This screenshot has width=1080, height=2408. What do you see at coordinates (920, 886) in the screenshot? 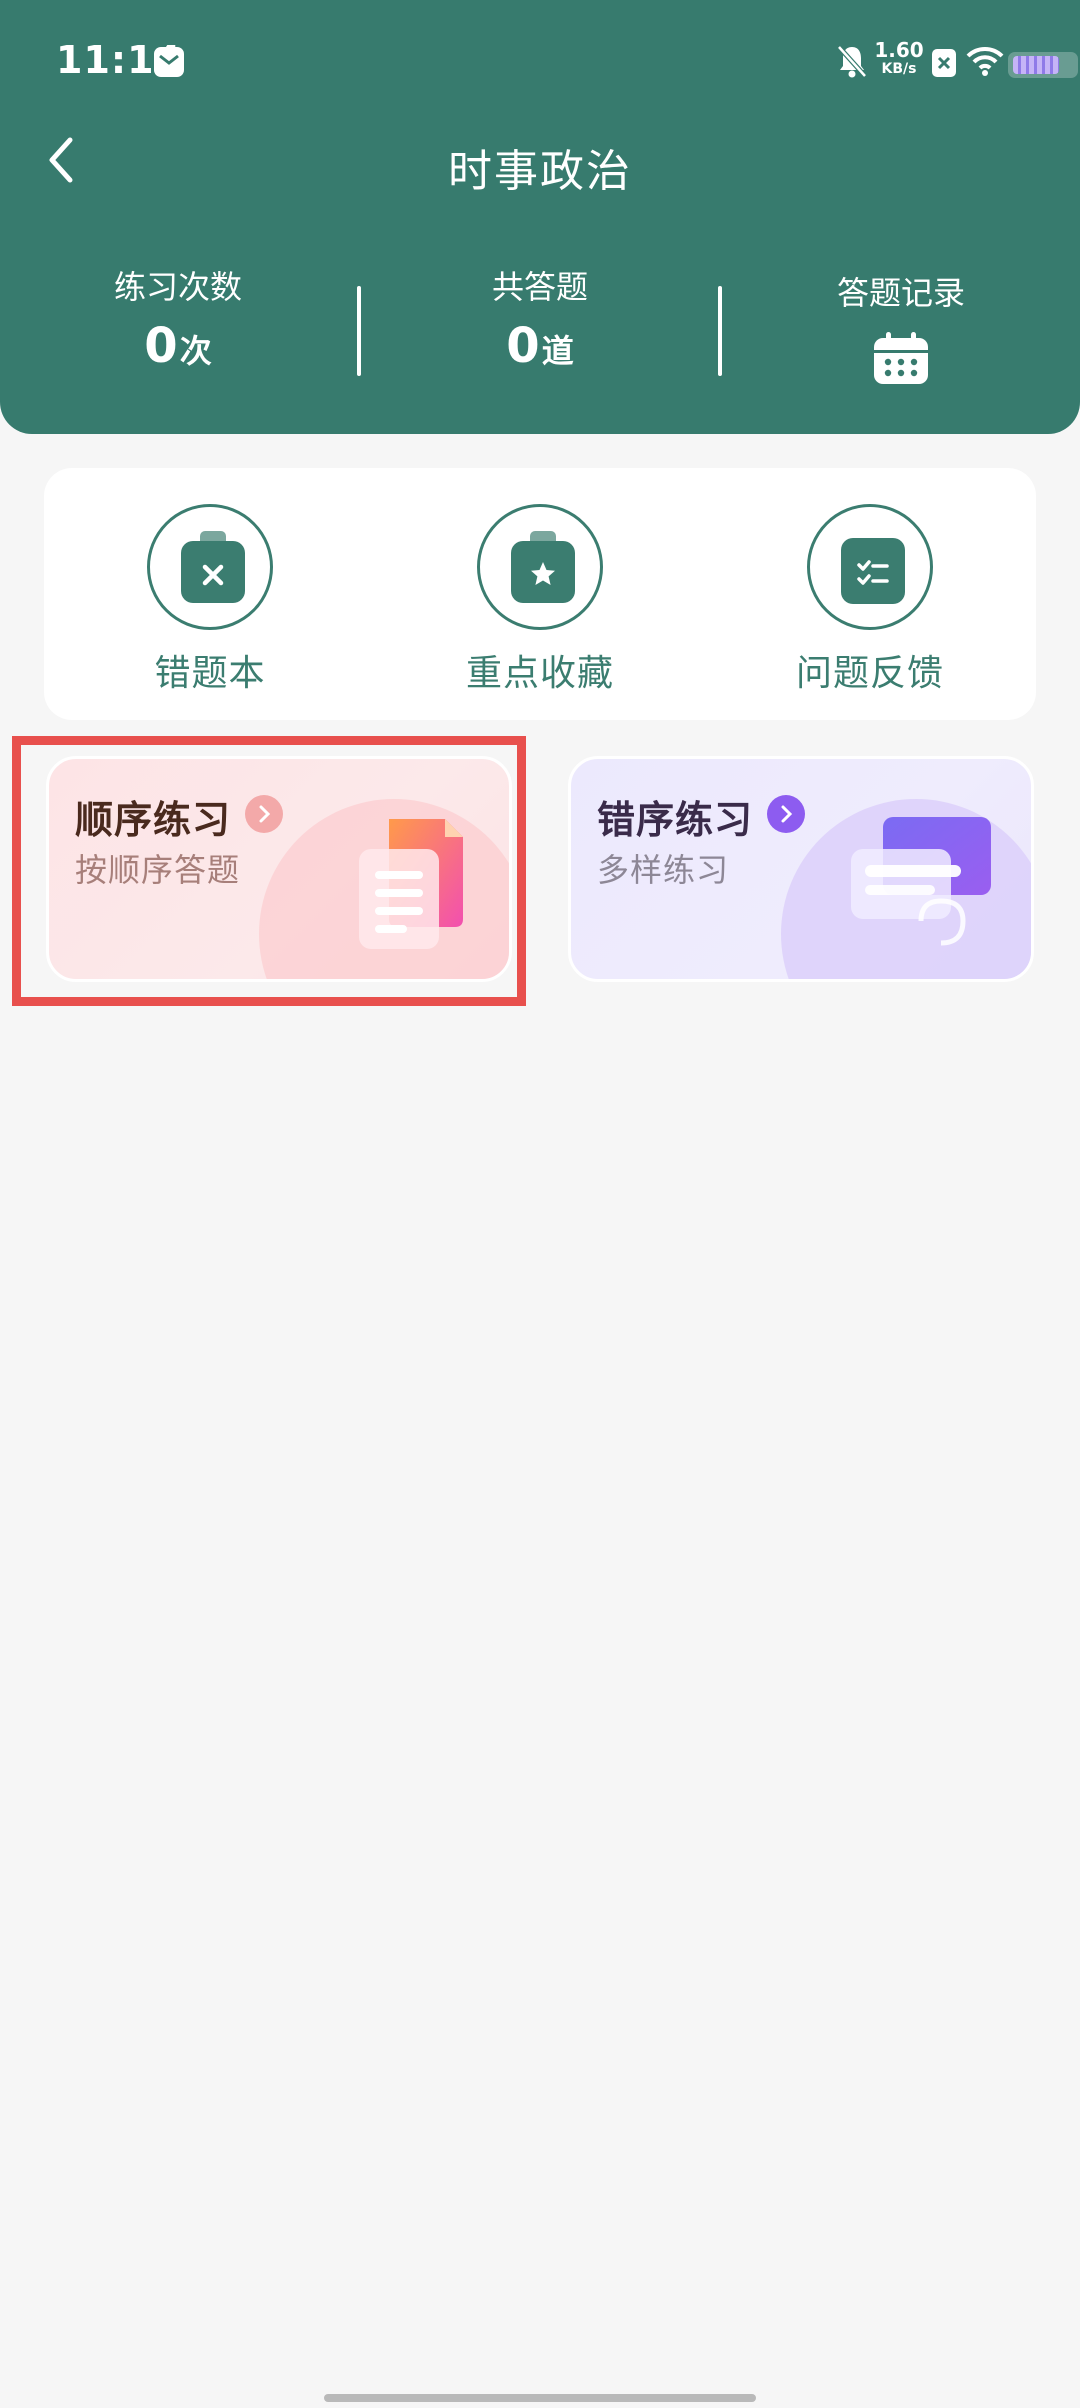
I see `card-stack-icon` at bounding box center [920, 886].